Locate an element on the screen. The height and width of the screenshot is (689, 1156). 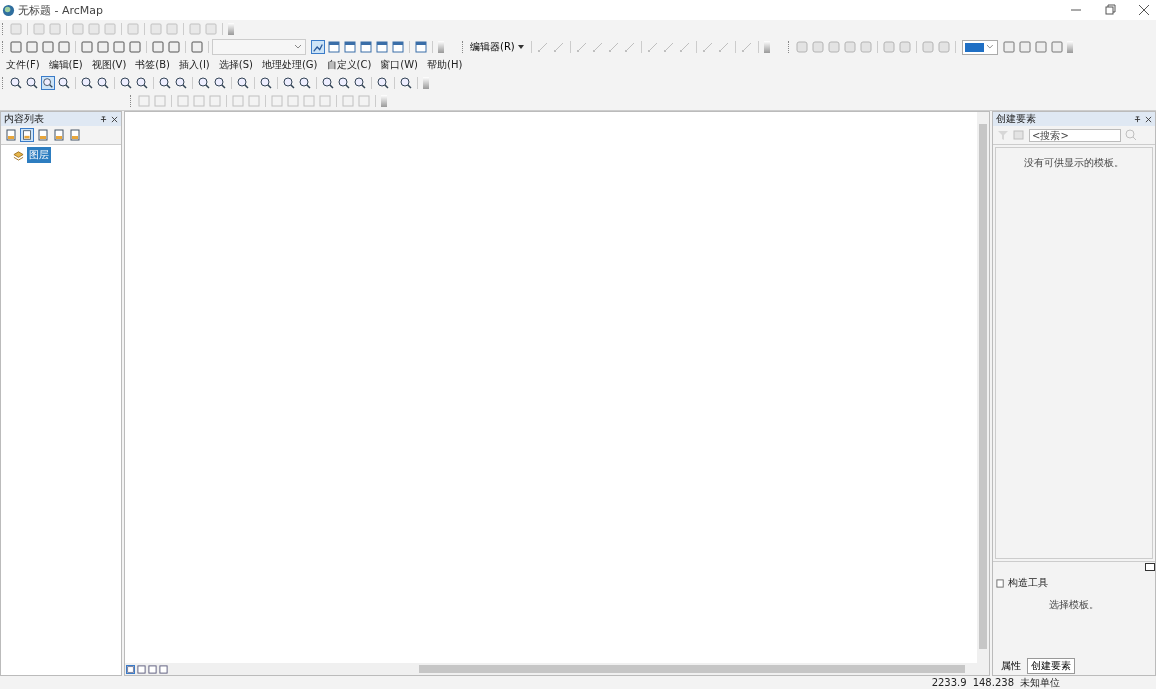
color-dropdown is located at coordinates (979, 47).